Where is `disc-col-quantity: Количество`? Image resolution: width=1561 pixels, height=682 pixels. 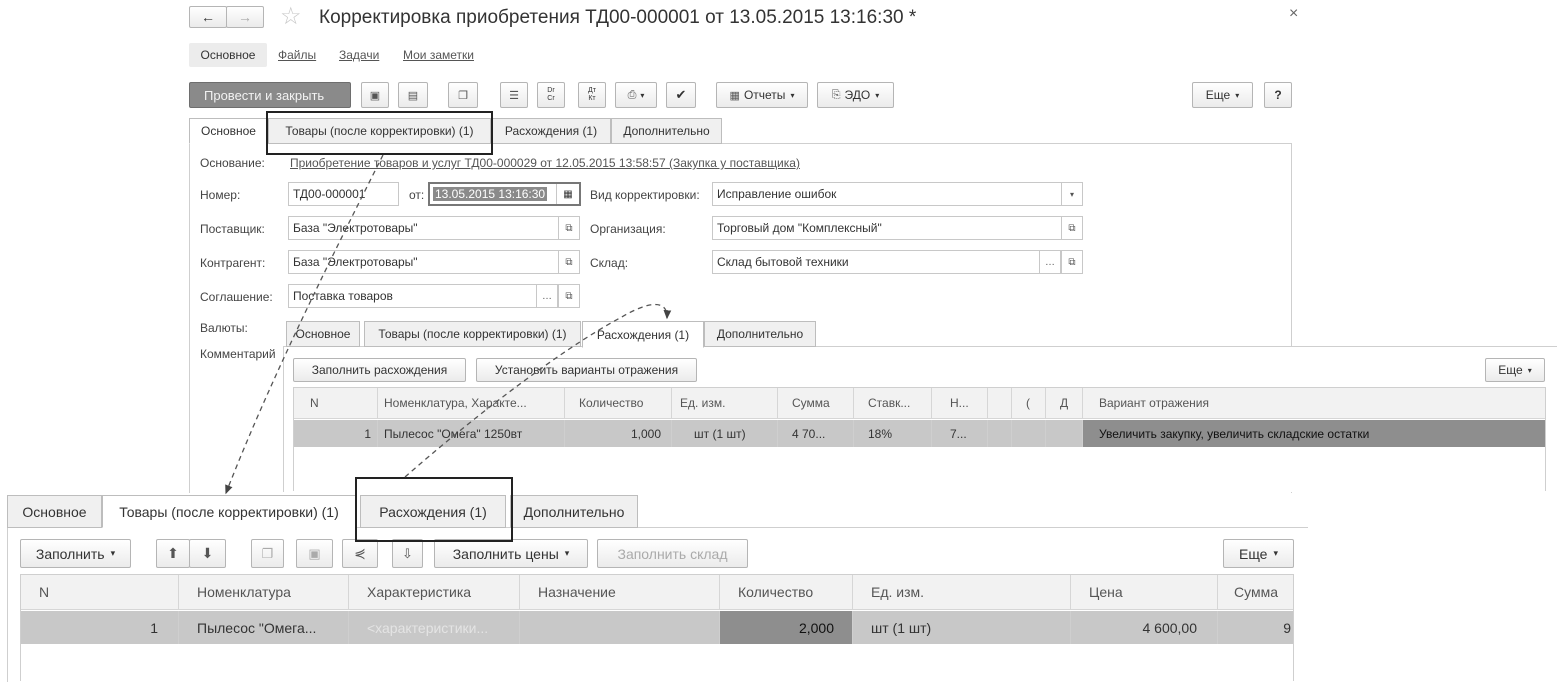
disc-col-quantity: Количество is located at coordinates (618, 403).